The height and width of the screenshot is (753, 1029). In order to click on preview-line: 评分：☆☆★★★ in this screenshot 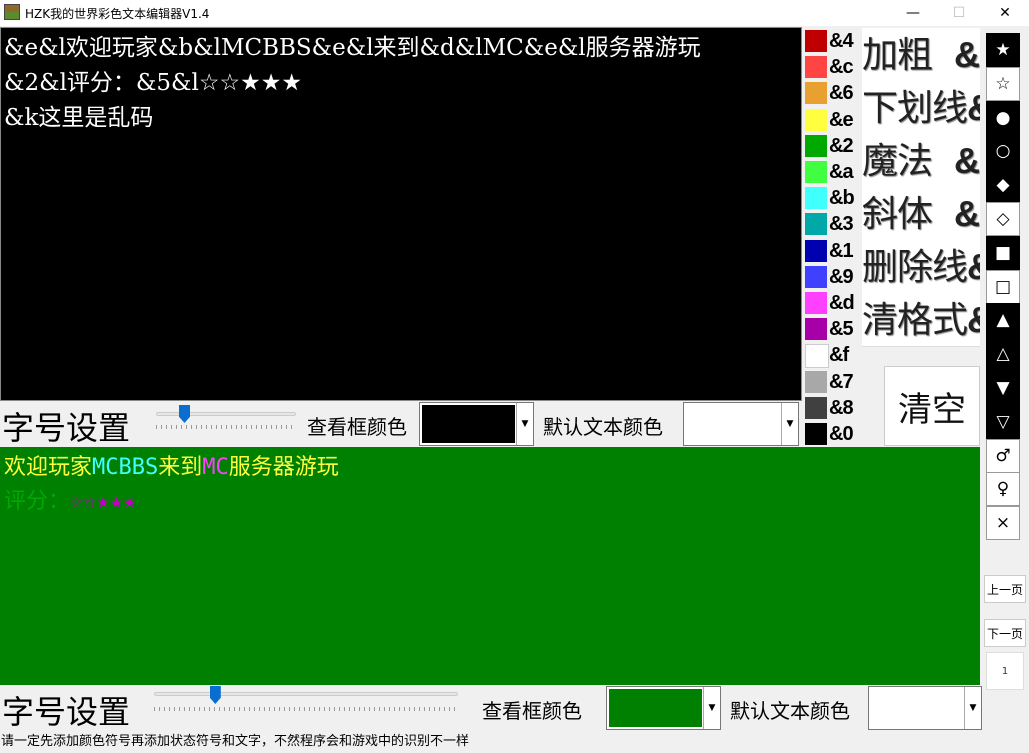, I will do `click(490, 502)`.